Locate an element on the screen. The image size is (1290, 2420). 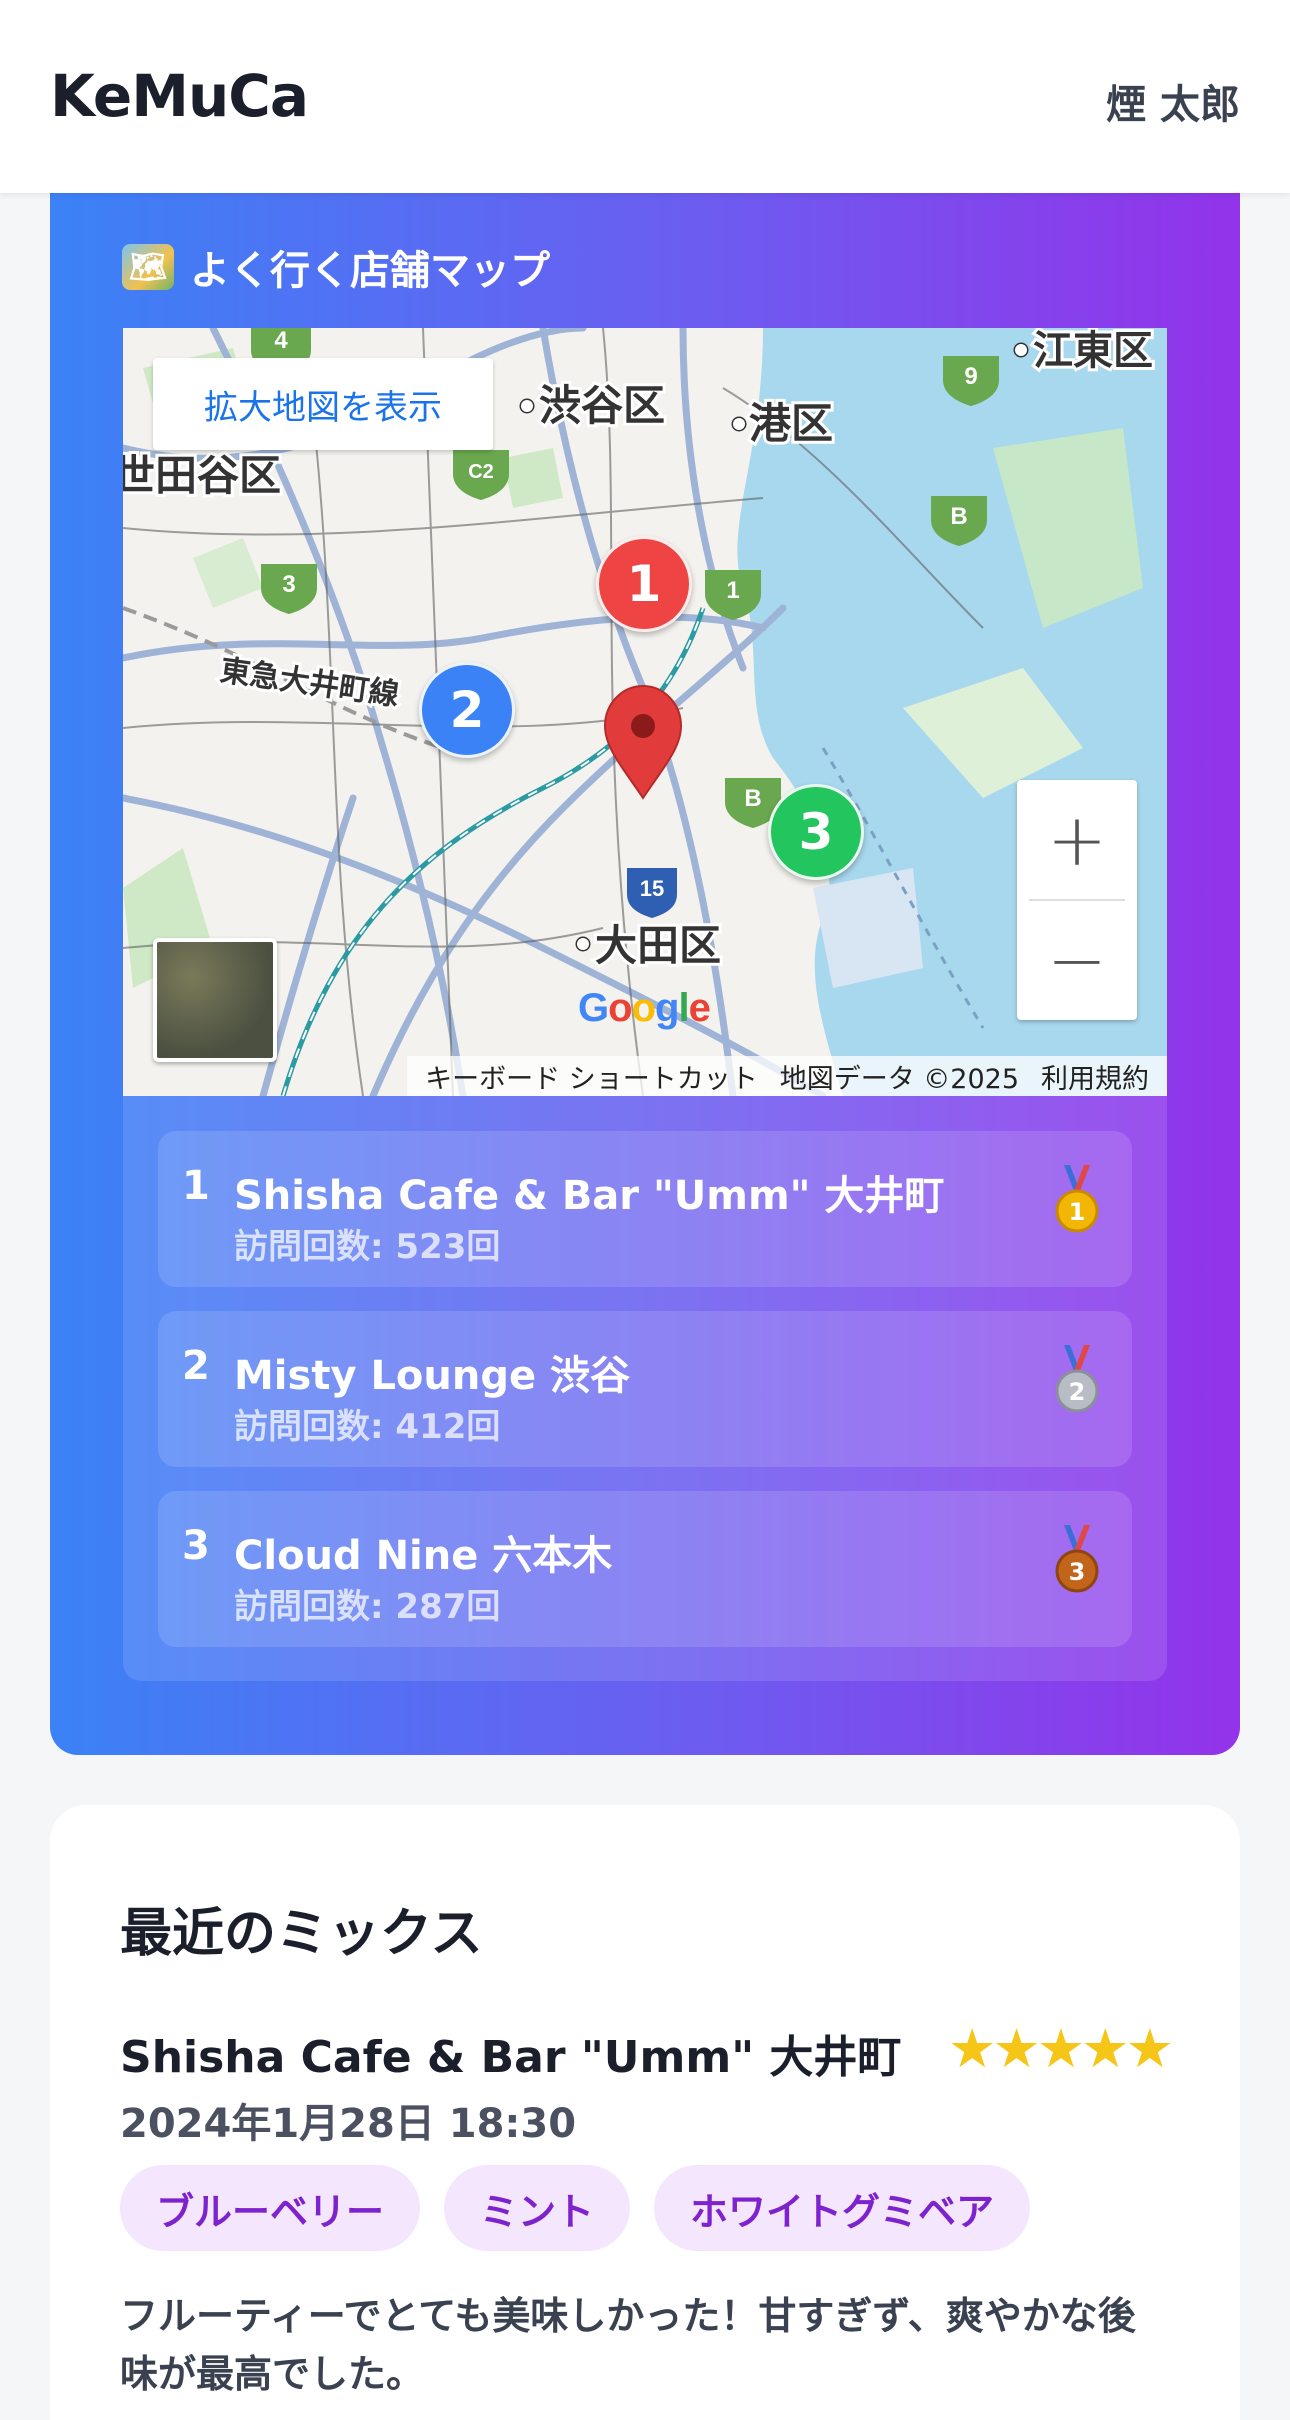
star-rating: ★★★★★ is located at coordinates (1060, 2048).